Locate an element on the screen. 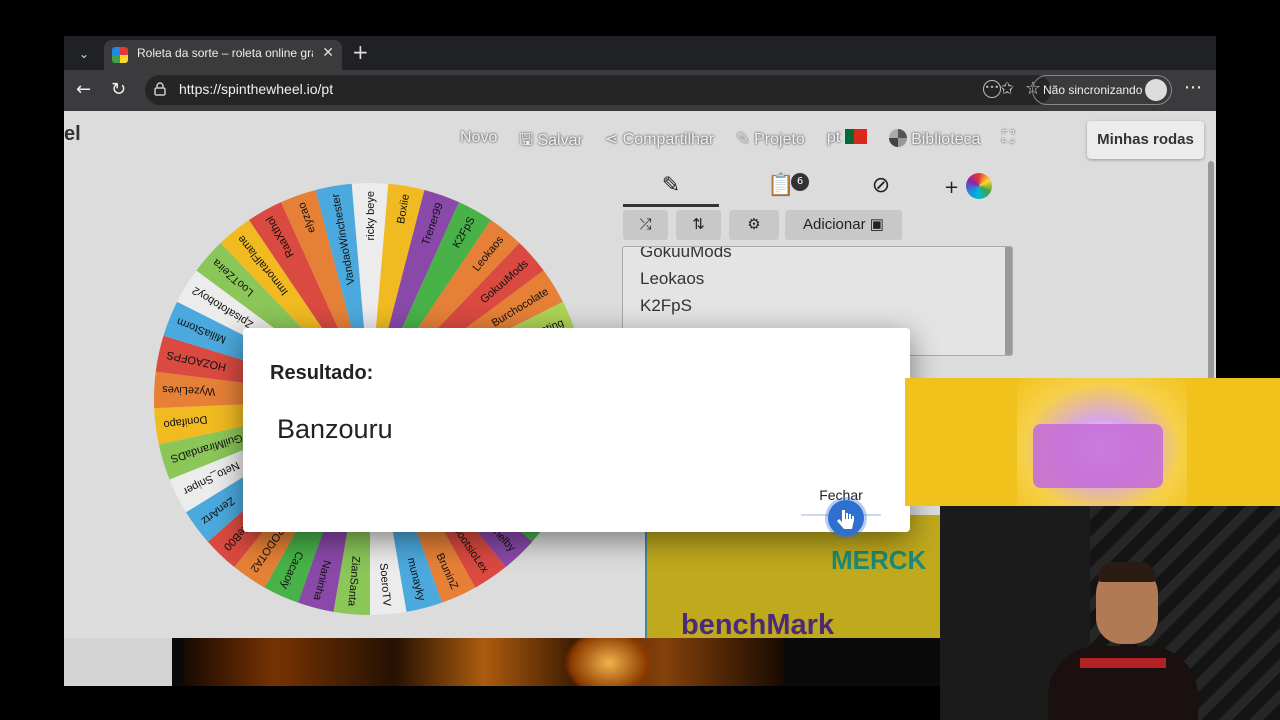  dialog-title: Resultado: is located at coordinates (322, 373).